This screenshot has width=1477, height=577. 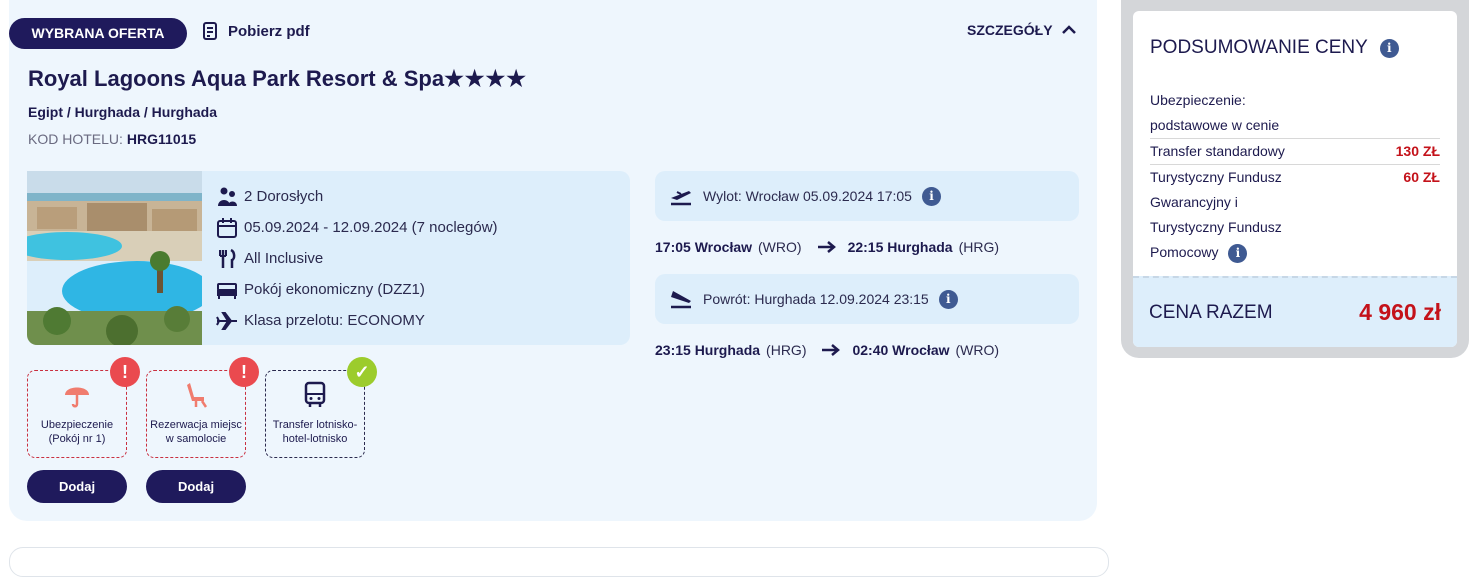 I want to click on total-label: CENA RAZEM, so click(x=1211, y=312).